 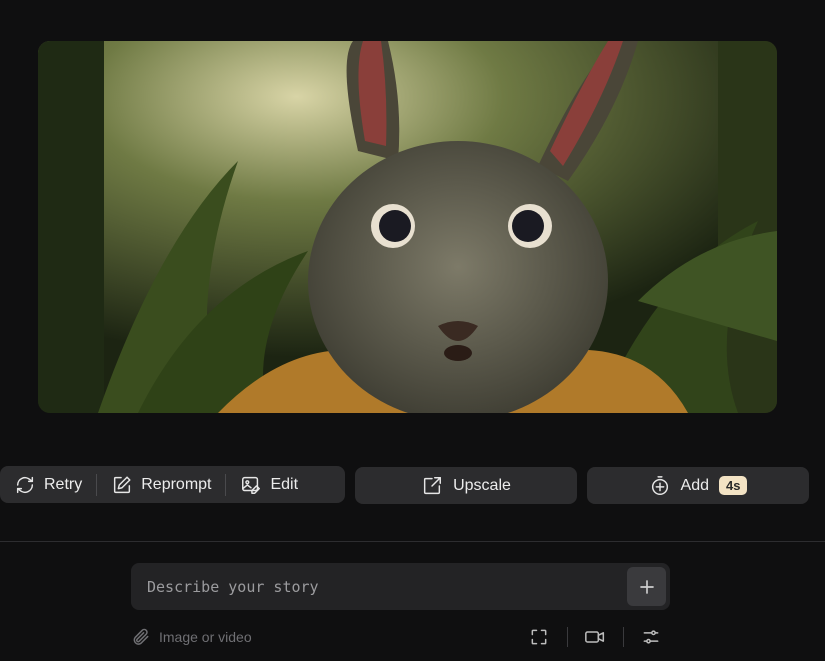 What do you see at coordinates (122, 485) in the screenshot?
I see `pencil-square-icon` at bounding box center [122, 485].